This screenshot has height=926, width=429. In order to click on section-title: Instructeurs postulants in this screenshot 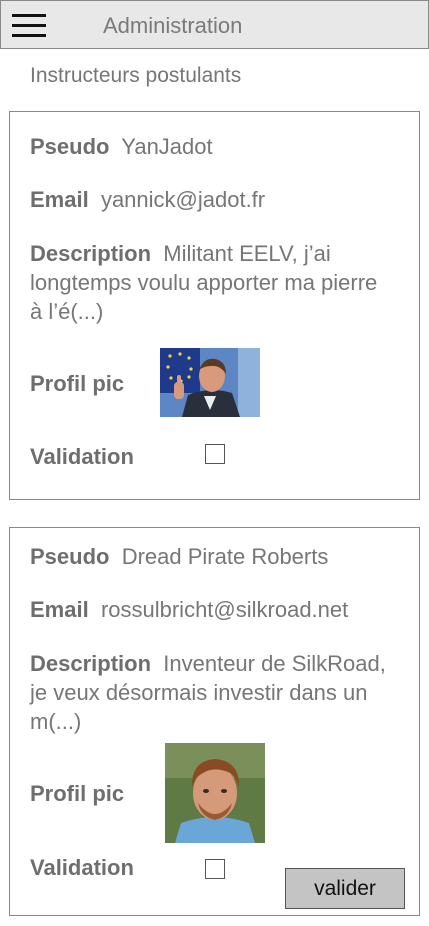, I will do `click(136, 75)`.